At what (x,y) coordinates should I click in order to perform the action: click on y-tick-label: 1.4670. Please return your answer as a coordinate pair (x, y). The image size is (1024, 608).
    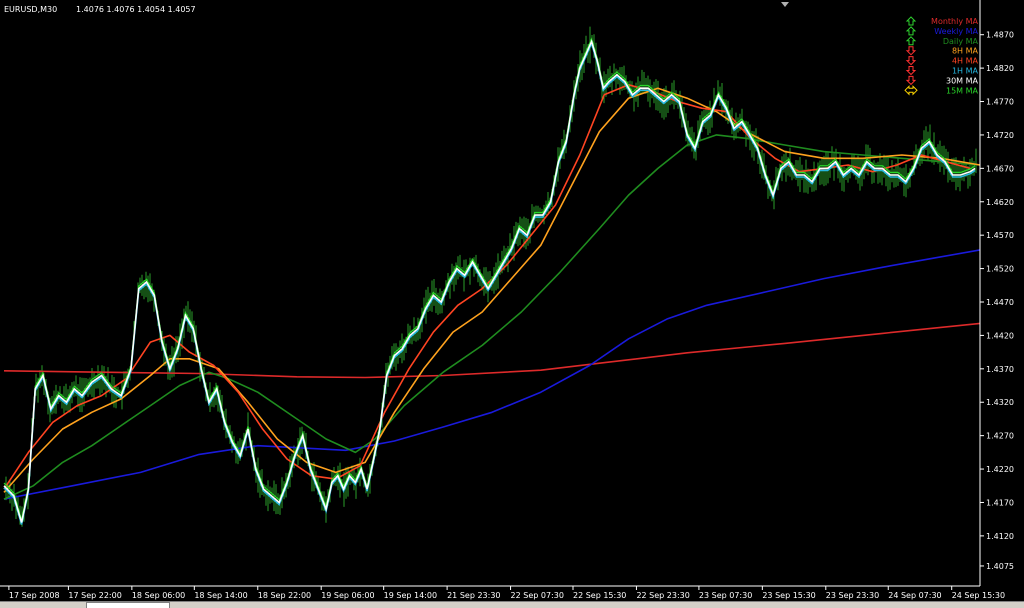
    Looking at the image, I should click on (1000, 168).